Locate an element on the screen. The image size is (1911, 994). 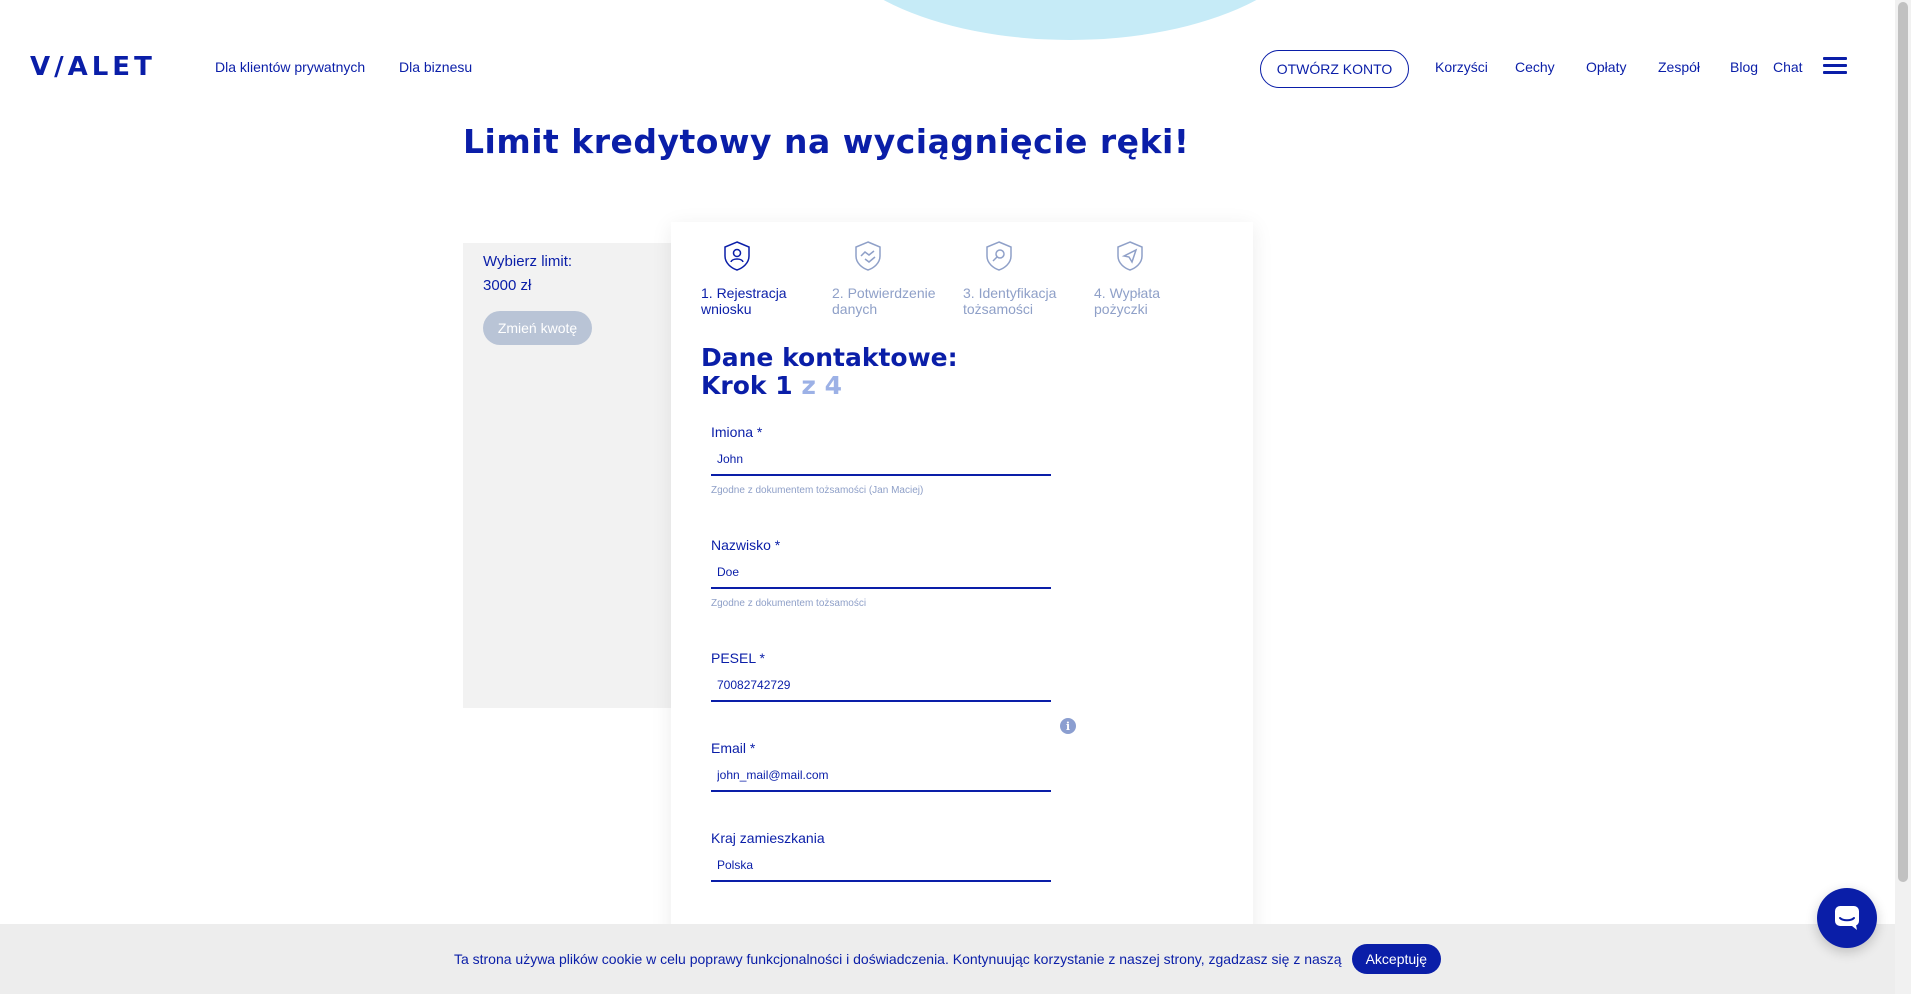
section-title: Dane kontaktowe: Krok 1 z 4 is located at coordinates (829, 372).